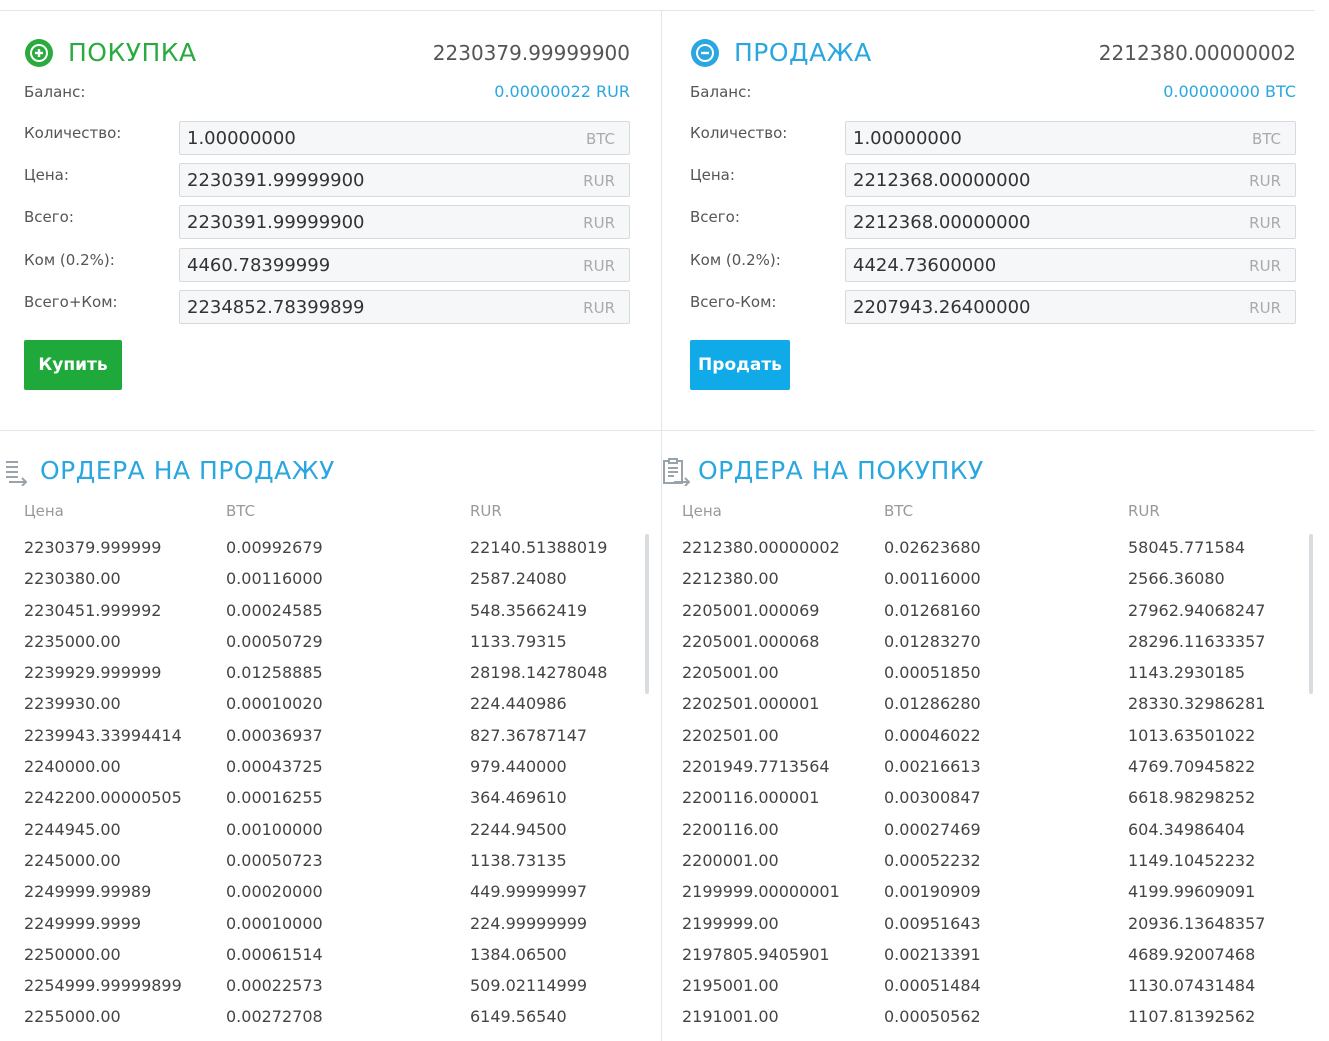 This screenshot has width=1329, height=1041. Describe the element at coordinates (599, 266) in the screenshot. I see `buy-fee-unit: RUR` at that location.